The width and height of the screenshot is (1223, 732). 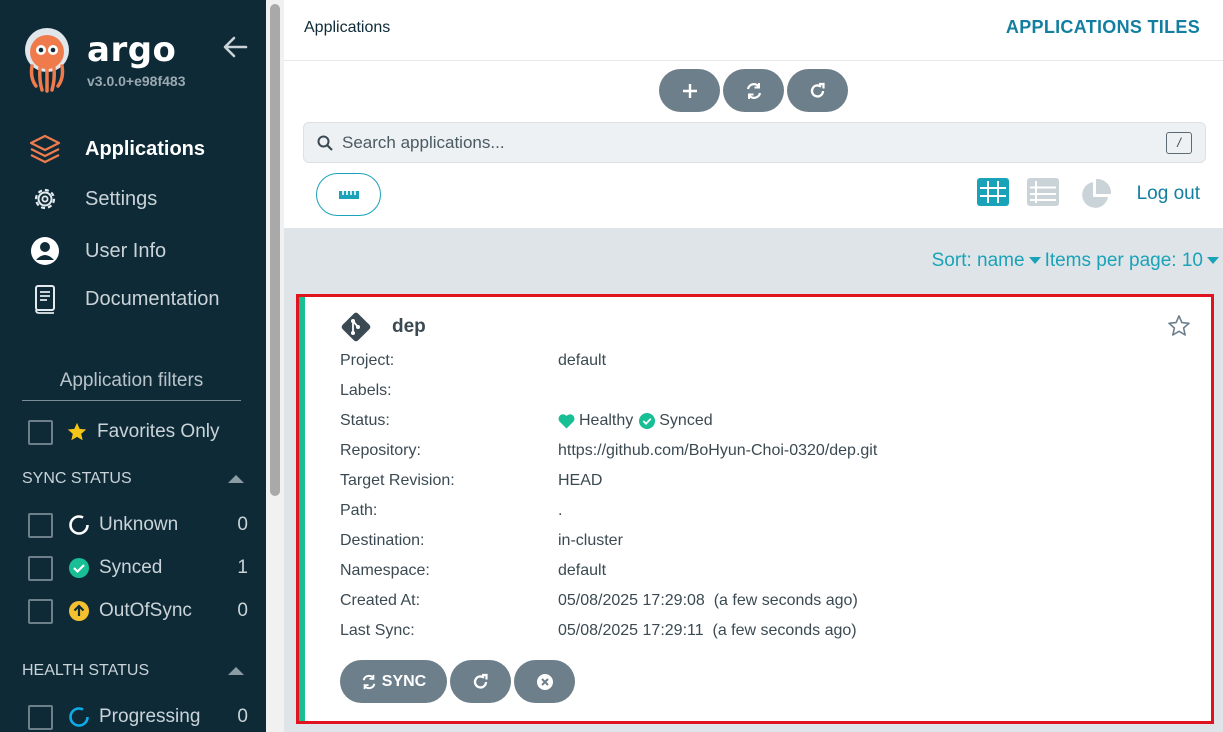 What do you see at coordinates (753, 30) in the screenshot?
I see `top-bar: Applications APPLICATIONS TILES` at bounding box center [753, 30].